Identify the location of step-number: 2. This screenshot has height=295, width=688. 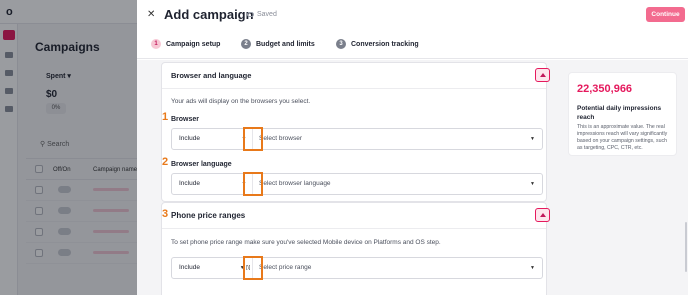
(246, 44).